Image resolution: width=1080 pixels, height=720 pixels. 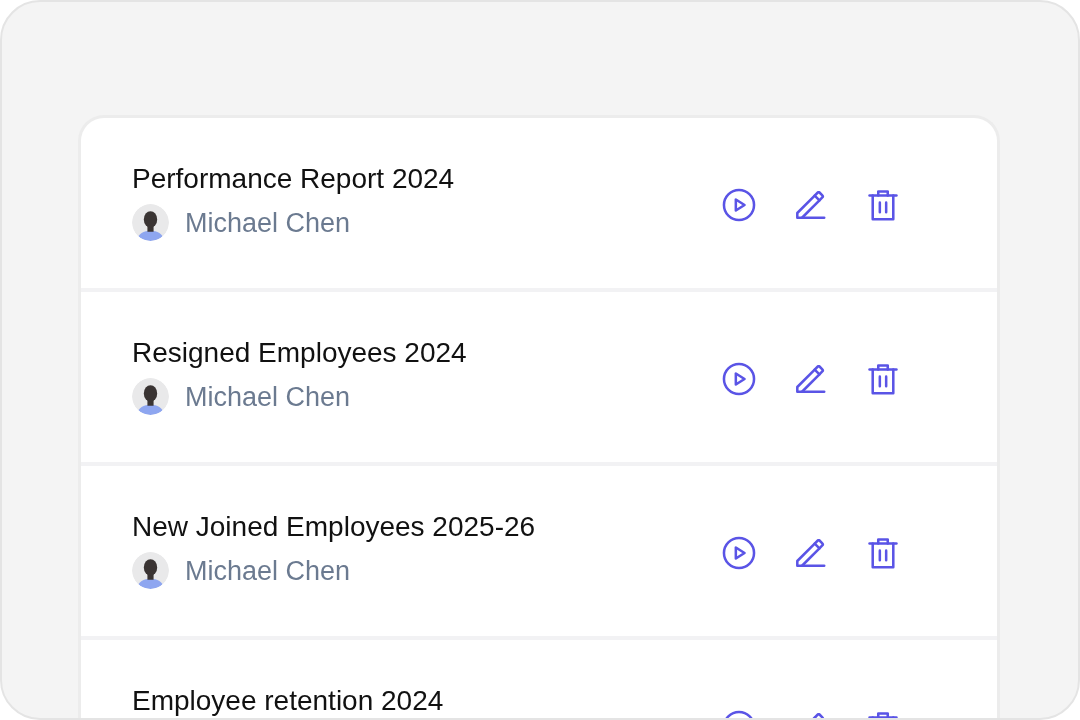 I want to click on report-title: Performance Report 2024, so click(x=293, y=179).